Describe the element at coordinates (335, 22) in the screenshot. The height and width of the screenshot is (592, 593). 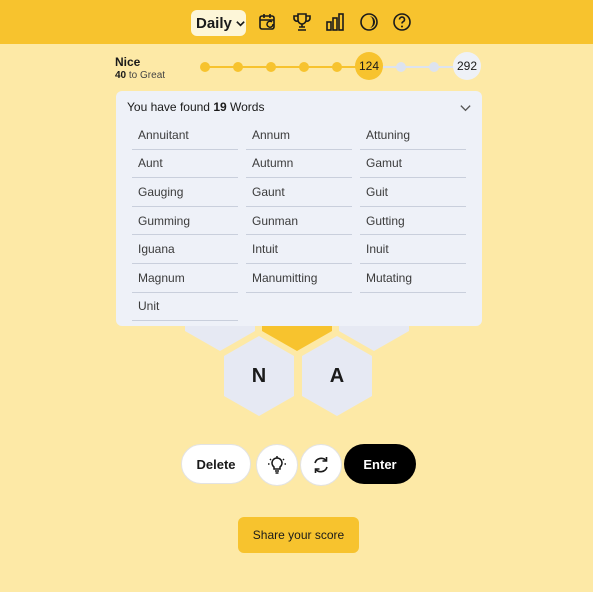
I see `bar-chart-icon` at that location.